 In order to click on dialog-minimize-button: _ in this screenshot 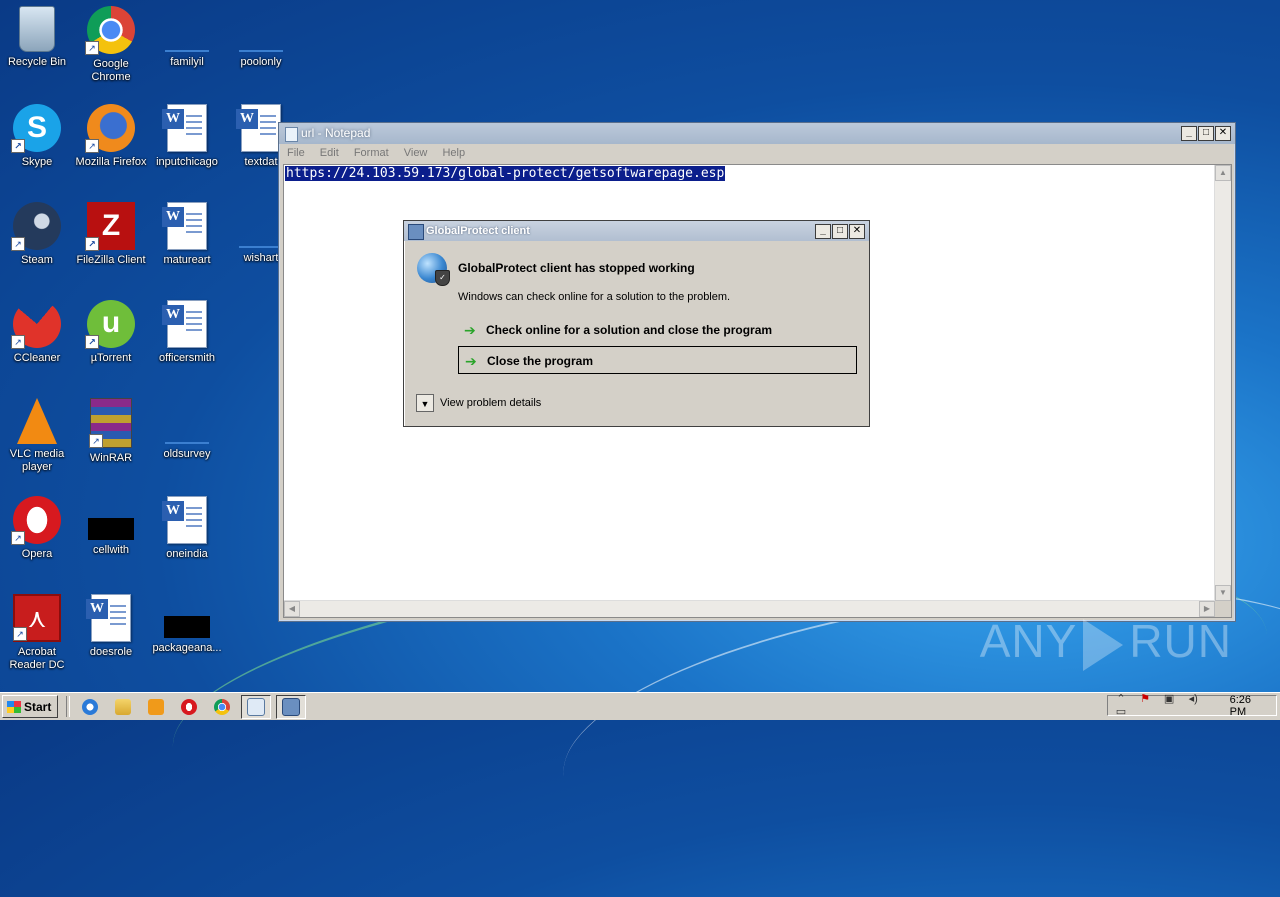, I will do `click(823, 231)`.